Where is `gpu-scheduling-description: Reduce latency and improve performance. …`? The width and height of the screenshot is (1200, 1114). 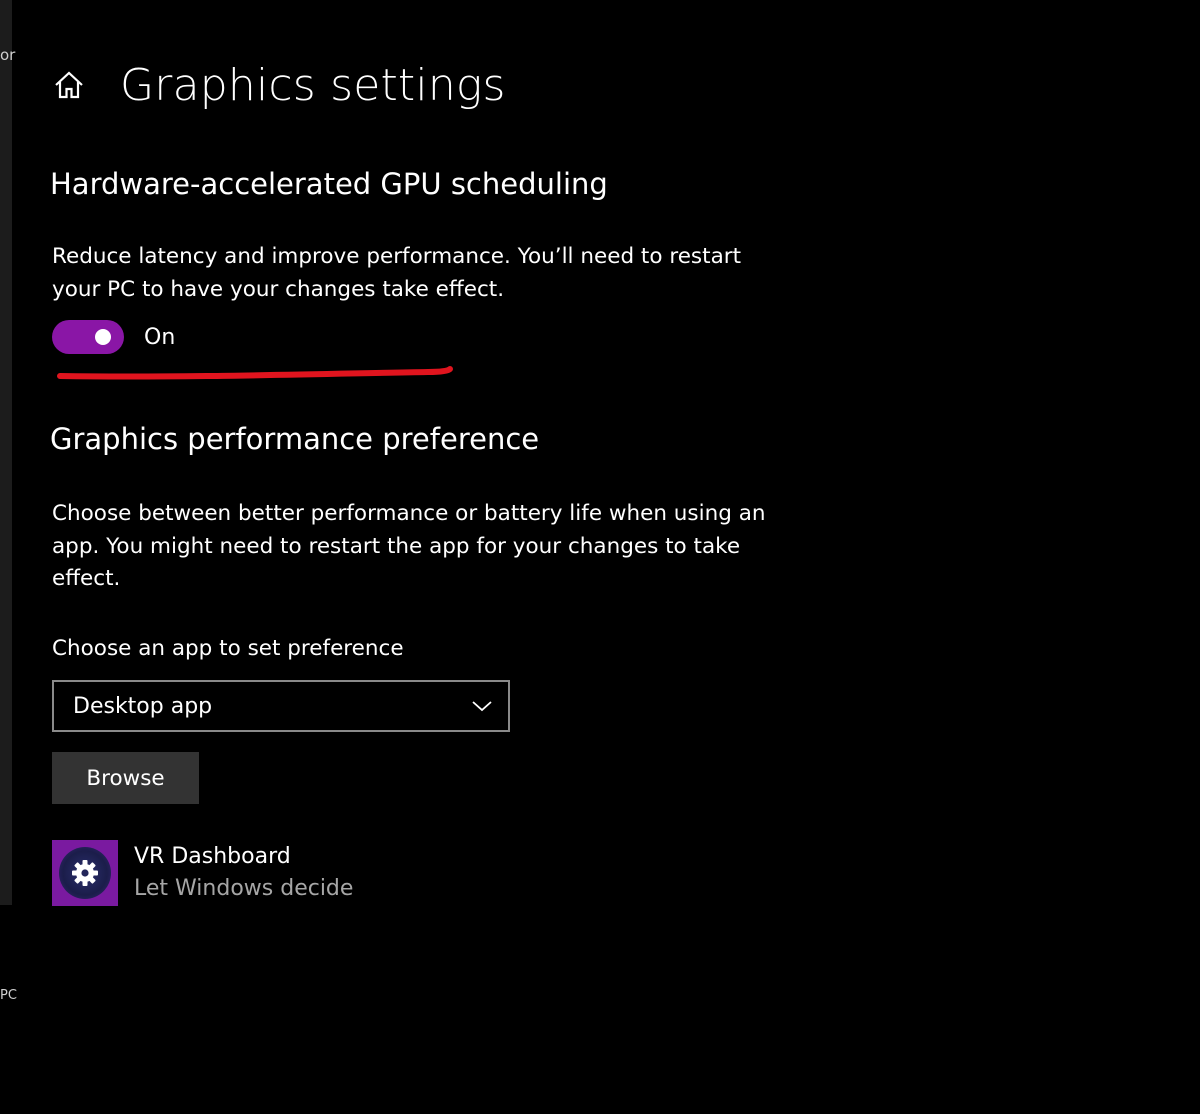 gpu-scheduling-description: Reduce latency and improve performance. … is located at coordinates (397, 273).